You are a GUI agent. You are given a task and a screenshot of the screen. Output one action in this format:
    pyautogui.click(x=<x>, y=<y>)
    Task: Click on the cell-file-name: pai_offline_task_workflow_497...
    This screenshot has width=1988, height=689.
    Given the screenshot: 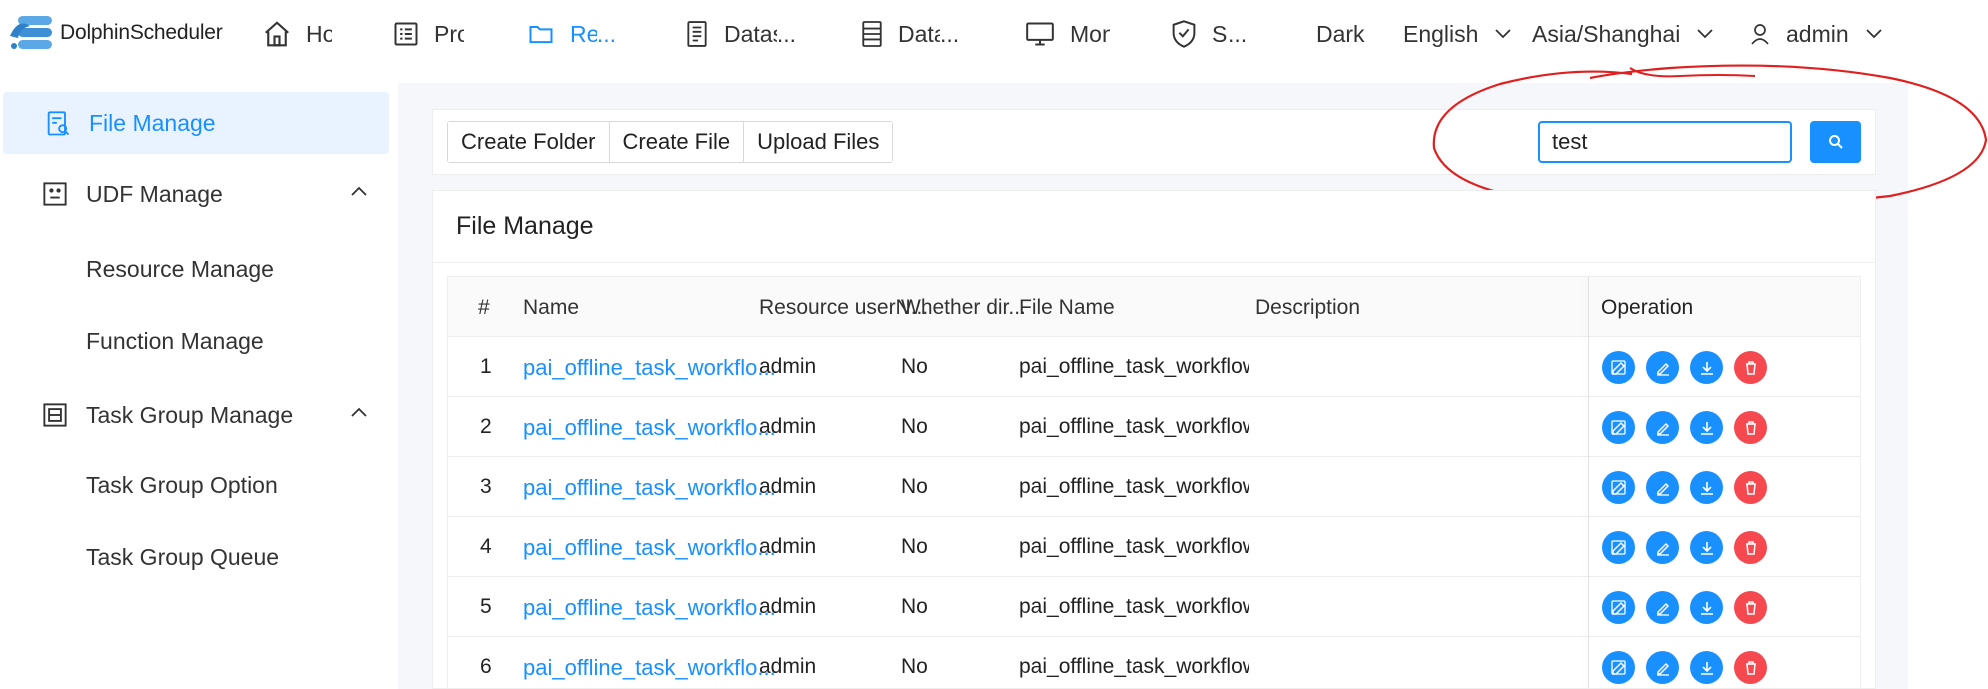 What is the action you would take?
    pyautogui.click(x=1134, y=546)
    